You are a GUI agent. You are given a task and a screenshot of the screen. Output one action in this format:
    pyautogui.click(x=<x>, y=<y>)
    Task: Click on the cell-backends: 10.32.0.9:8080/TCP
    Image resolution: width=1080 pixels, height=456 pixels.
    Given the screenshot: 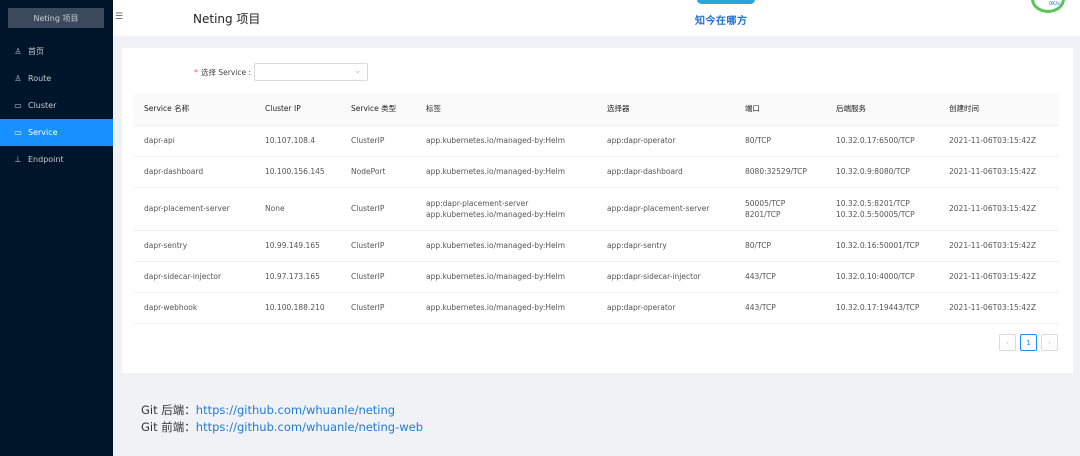 What is the action you would take?
    pyautogui.click(x=882, y=172)
    